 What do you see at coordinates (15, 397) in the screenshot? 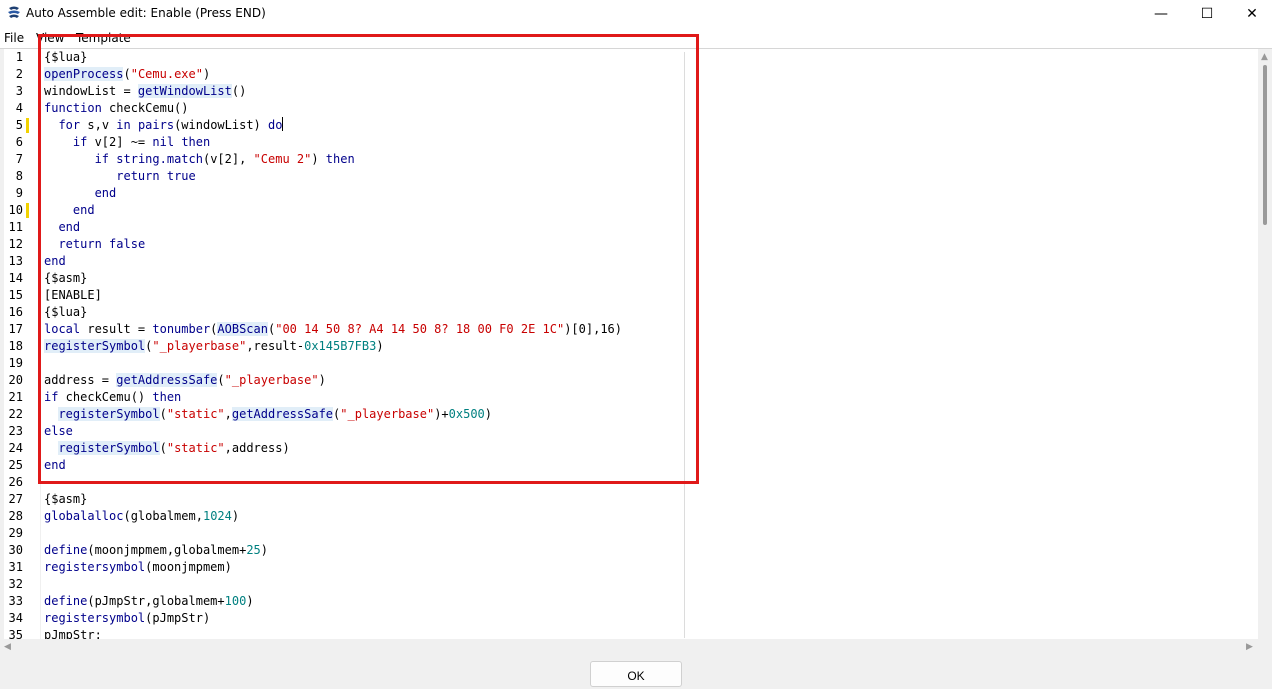
I see `line-number: 21` at bounding box center [15, 397].